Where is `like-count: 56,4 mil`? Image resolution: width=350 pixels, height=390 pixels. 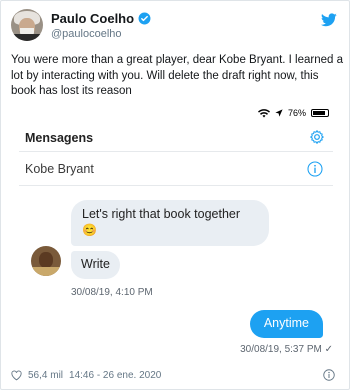
like-count: 56,4 mil is located at coordinates (45, 375).